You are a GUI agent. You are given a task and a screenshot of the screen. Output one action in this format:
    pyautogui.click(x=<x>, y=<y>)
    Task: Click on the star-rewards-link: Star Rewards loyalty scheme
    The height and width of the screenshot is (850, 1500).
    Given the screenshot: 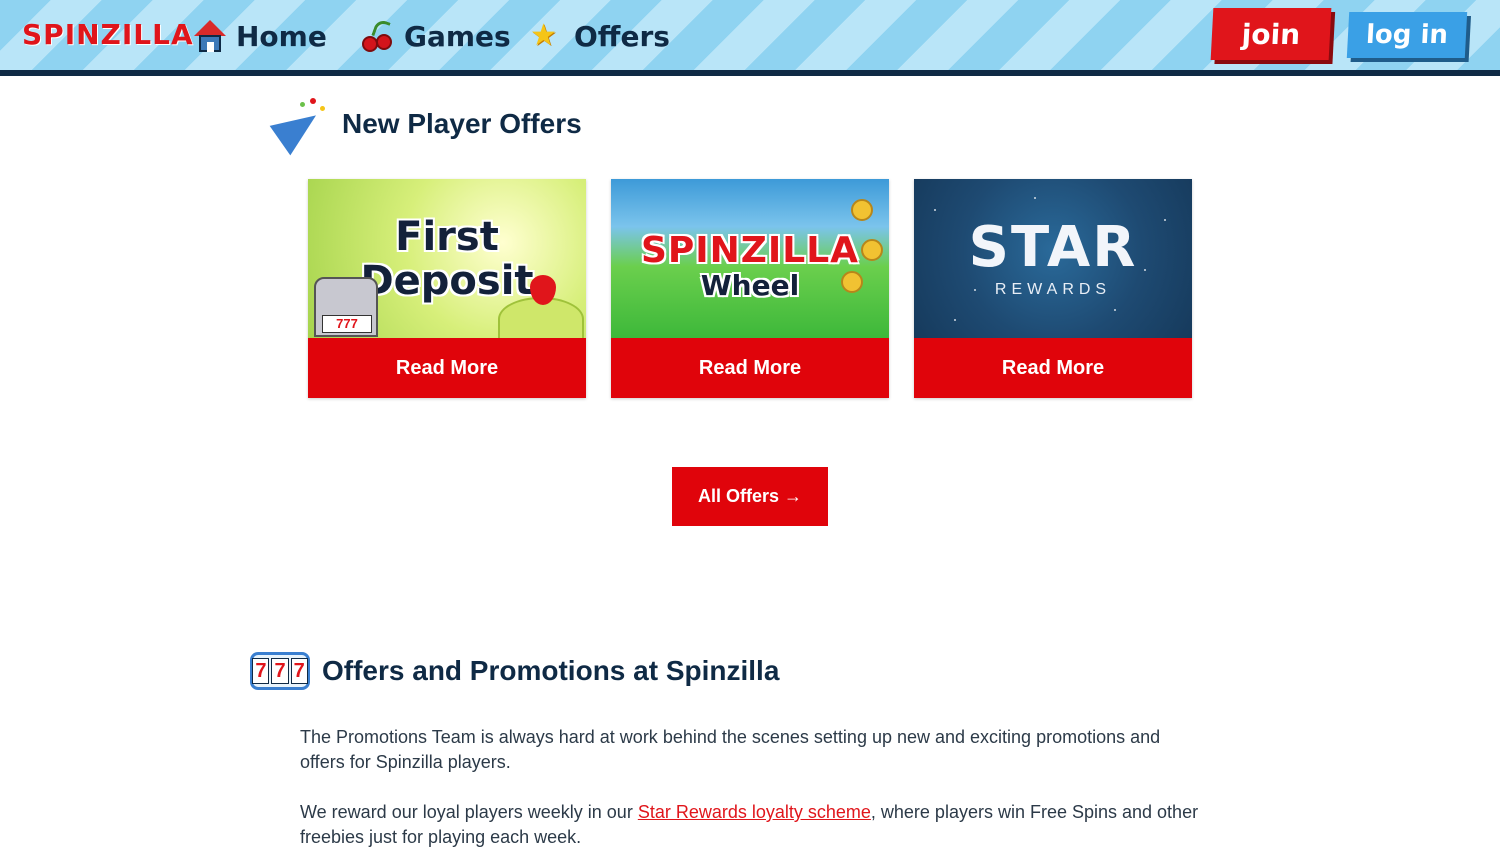 What is the action you would take?
    pyautogui.click(x=754, y=812)
    